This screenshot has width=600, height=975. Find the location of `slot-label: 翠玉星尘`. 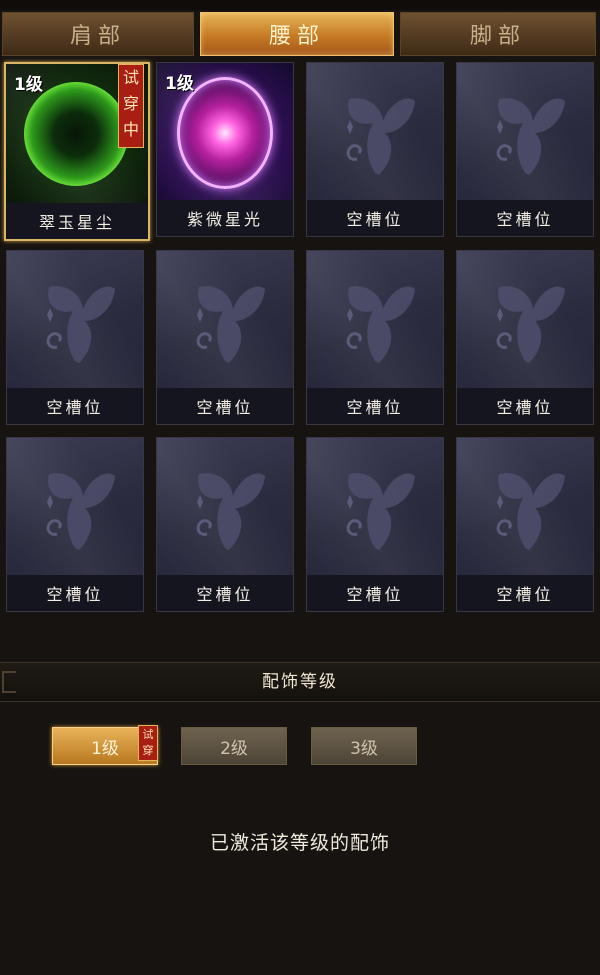

slot-label: 翠玉星尘 is located at coordinates (77, 221).